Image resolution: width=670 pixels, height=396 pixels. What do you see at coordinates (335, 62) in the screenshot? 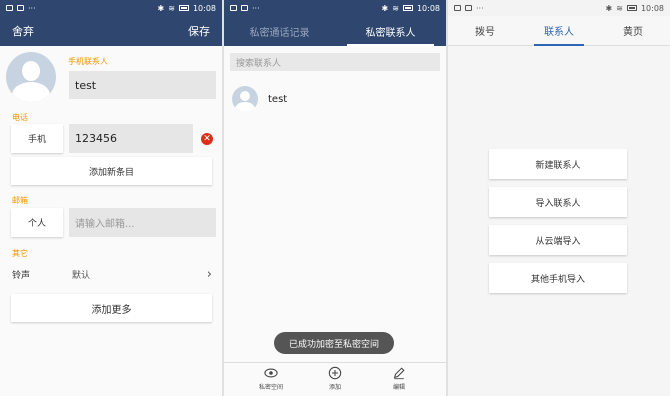
I see `search-input: 搜索联系人` at bounding box center [335, 62].